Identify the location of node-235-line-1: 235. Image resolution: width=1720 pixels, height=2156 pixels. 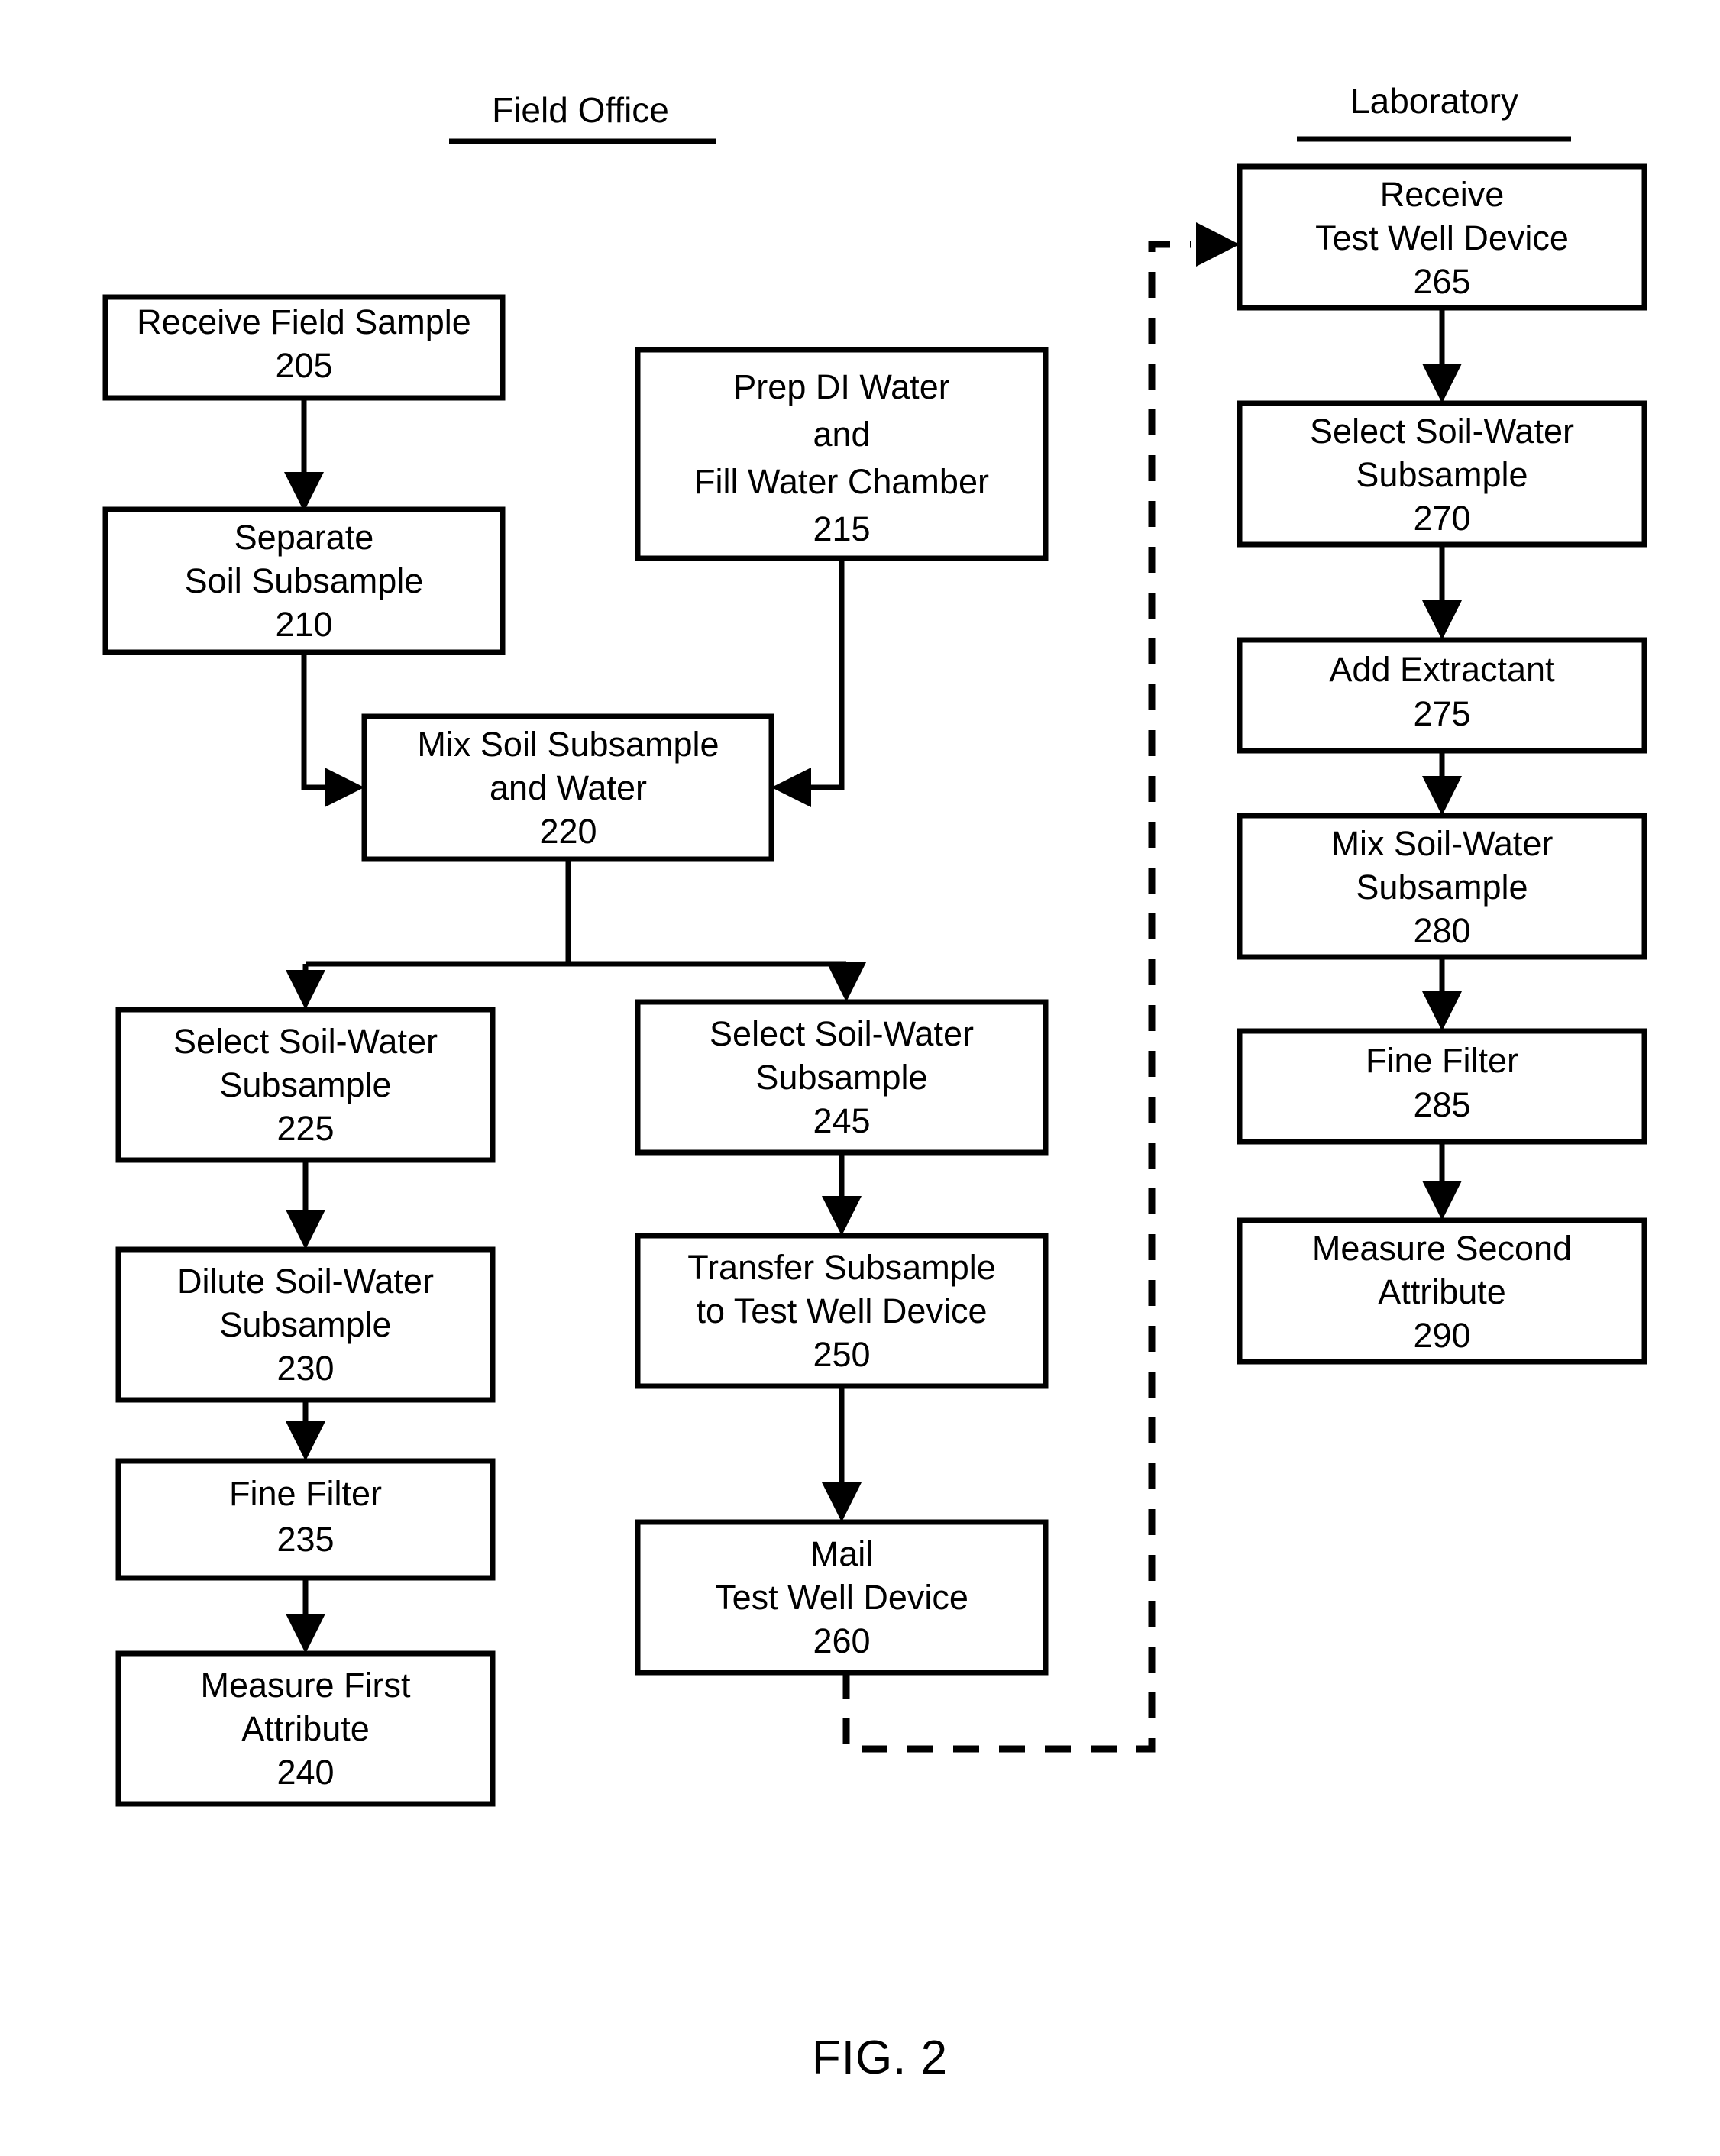
(305, 1539).